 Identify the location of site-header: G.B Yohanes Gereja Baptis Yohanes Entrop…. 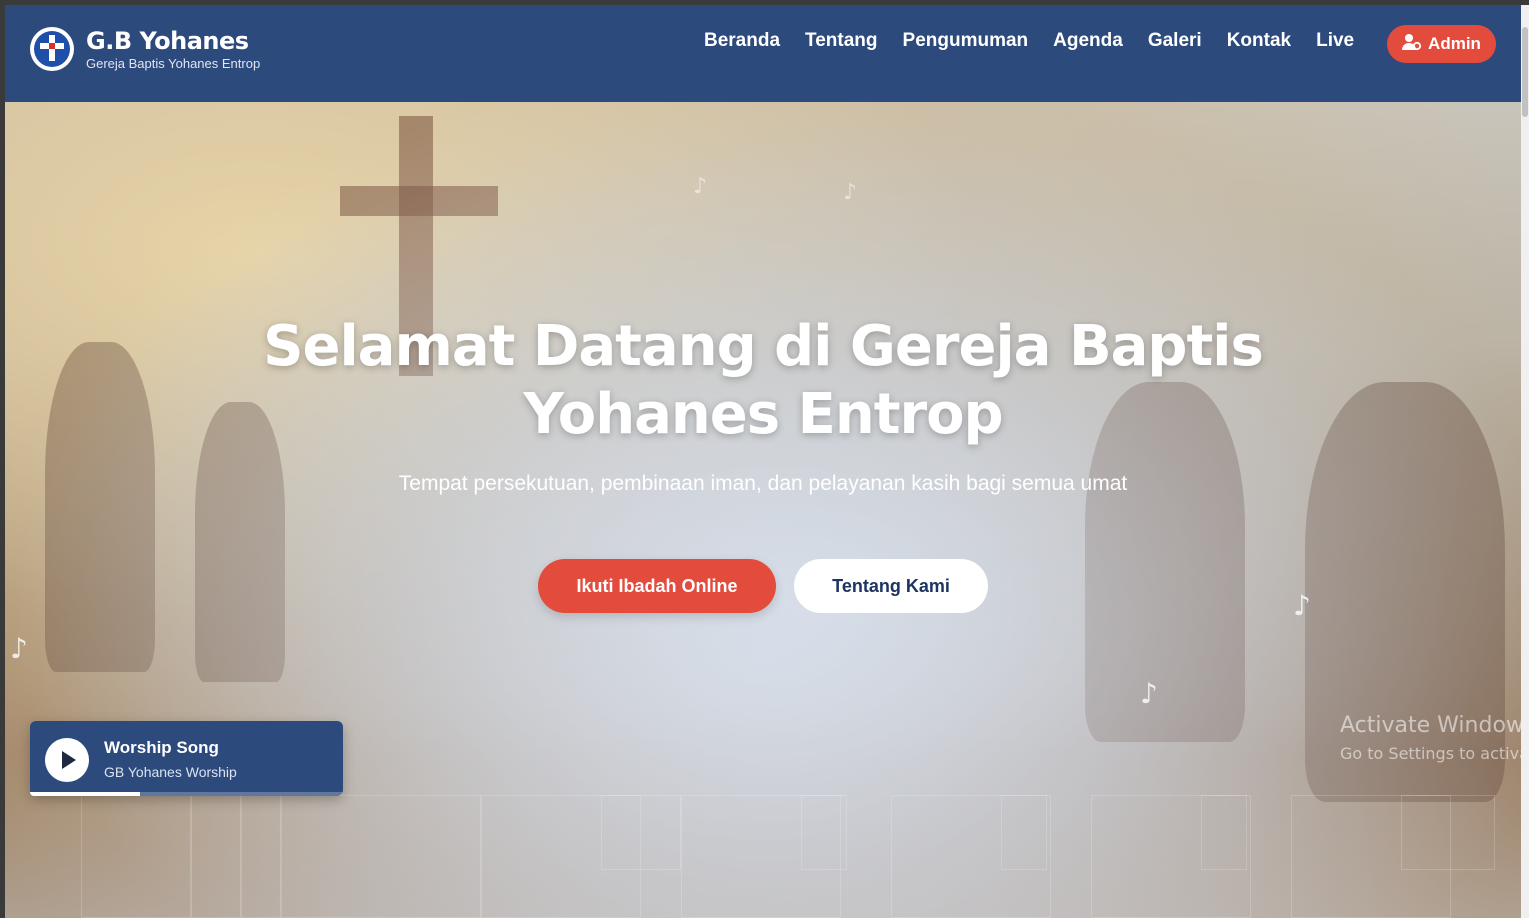
(763, 53).